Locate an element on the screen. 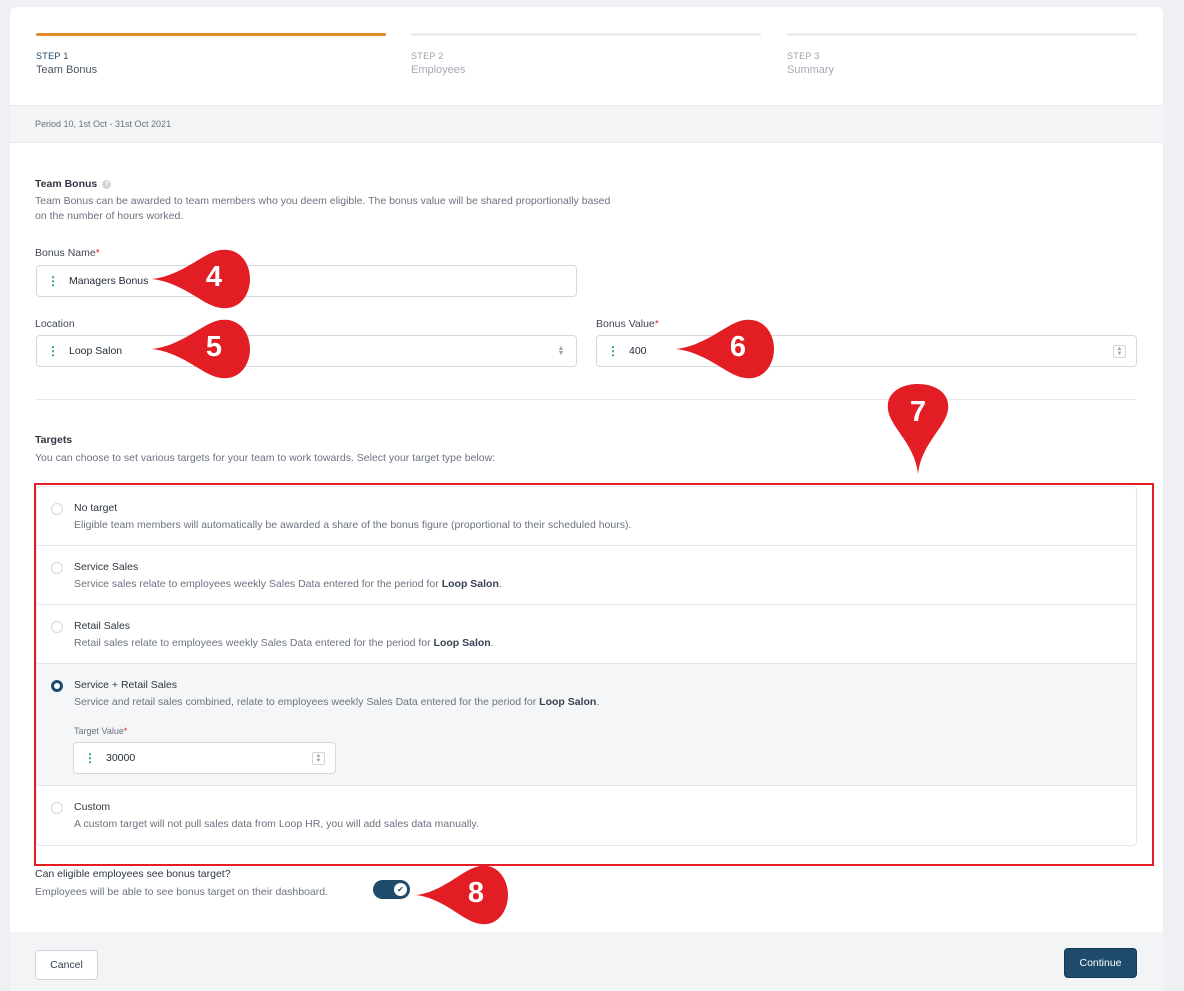 This screenshot has width=1184, height=991. bonus-value-value: 400 is located at coordinates (638, 351).